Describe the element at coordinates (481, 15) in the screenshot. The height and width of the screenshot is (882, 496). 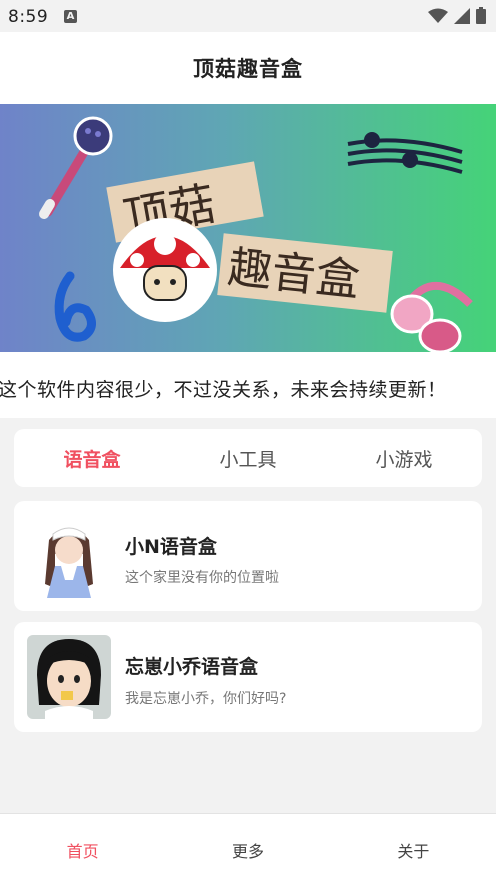
I see `battery-icon` at that location.